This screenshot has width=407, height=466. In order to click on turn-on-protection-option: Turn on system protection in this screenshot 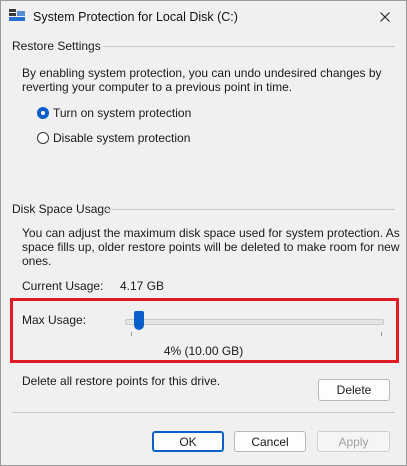, I will do `click(114, 113)`.